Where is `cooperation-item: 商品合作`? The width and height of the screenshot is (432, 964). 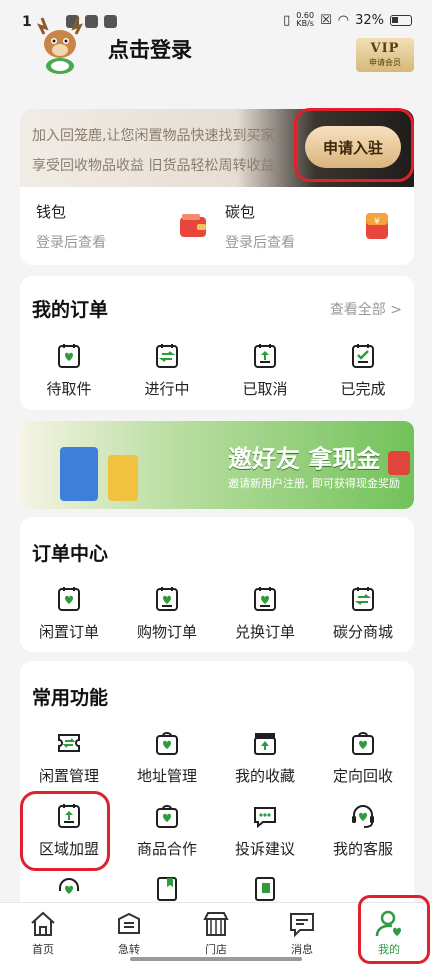 cooperation-item: 商品合作 is located at coordinates (167, 830).